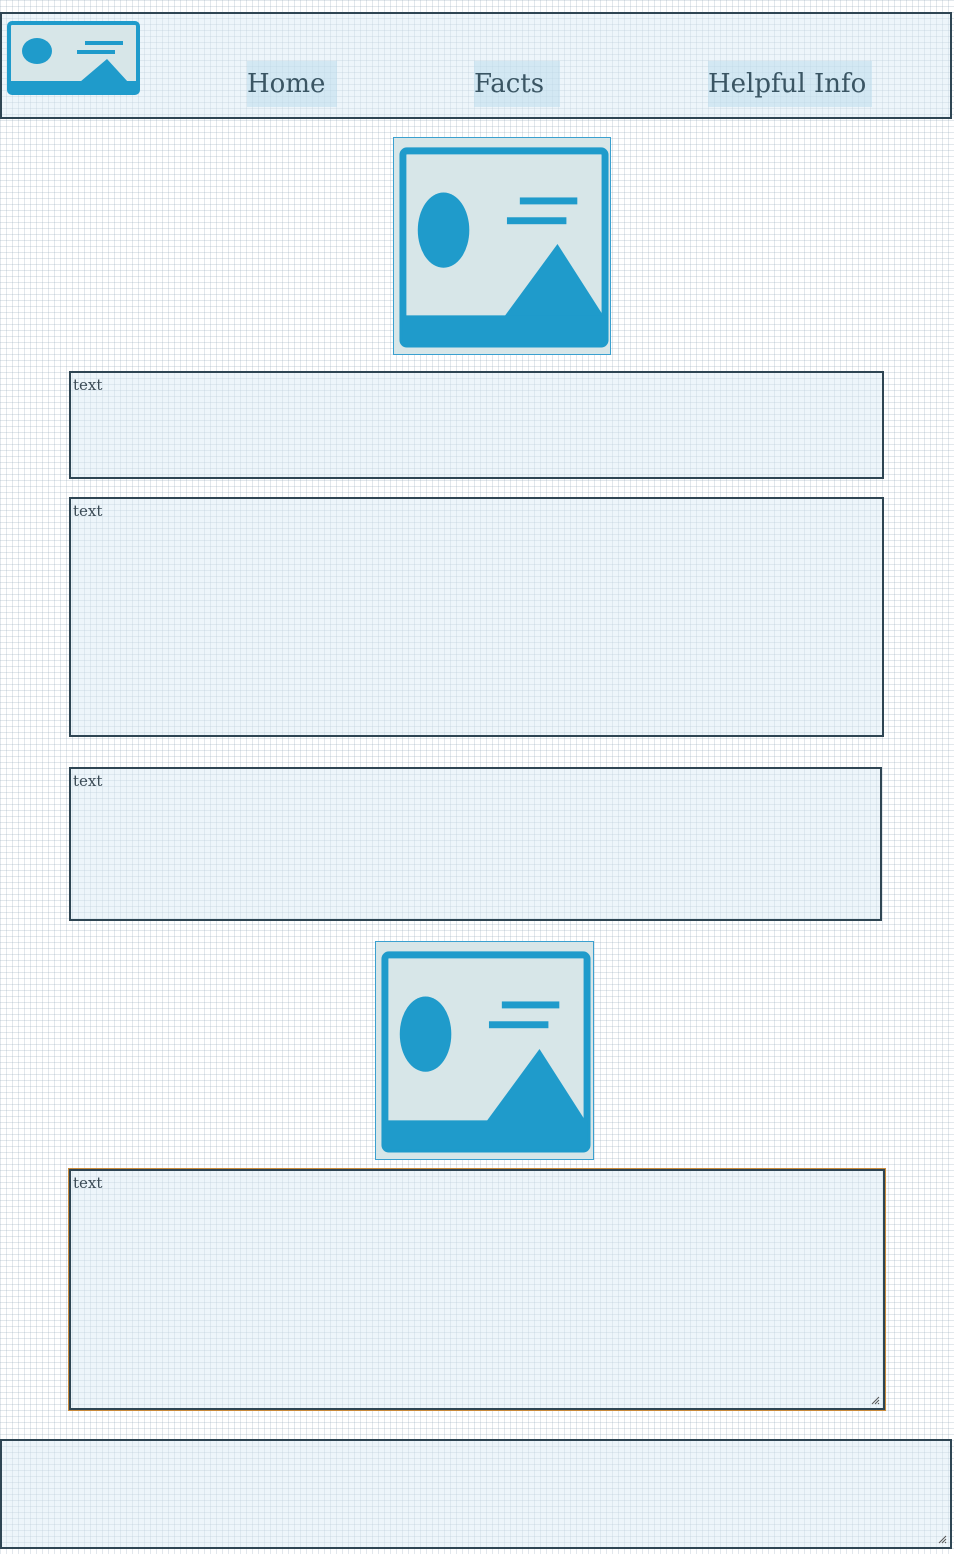 The image size is (954, 1554). What do you see at coordinates (475, 844) in the screenshot?
I see `text-box-3: text` at bounding box center [475, 844].